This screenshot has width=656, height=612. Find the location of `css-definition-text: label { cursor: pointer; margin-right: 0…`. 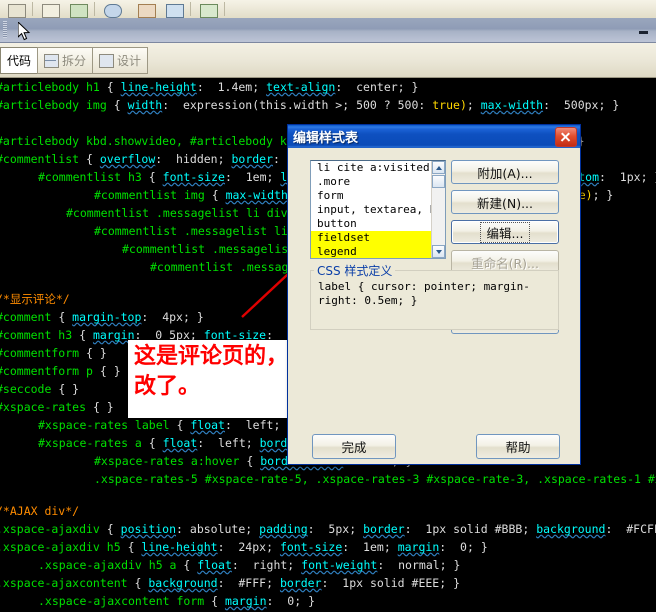

css-definition-text: label { cursor: pointer; margin-right: 0… is located at coordinates (424, 293).